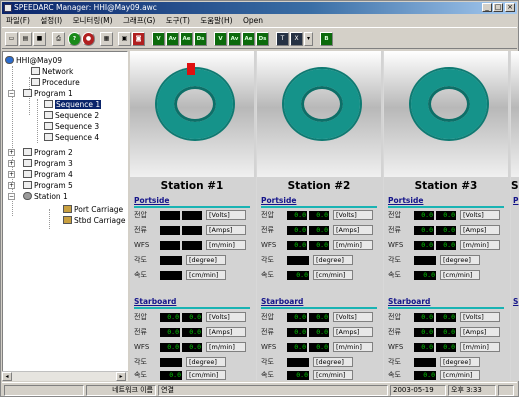 The width and height of the screenshot is (519, 397). What do you see at coordinates (234, 39) in the screenshot?
I see `monitor-avg-voltage-button-2: Av` at bounding box center [234, 39].